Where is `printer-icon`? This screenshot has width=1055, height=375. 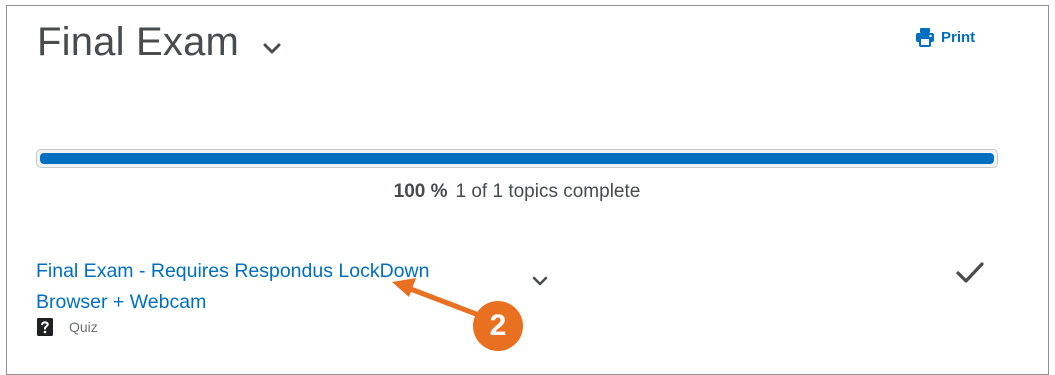
printer-icon is located at coordinates (925, 37).